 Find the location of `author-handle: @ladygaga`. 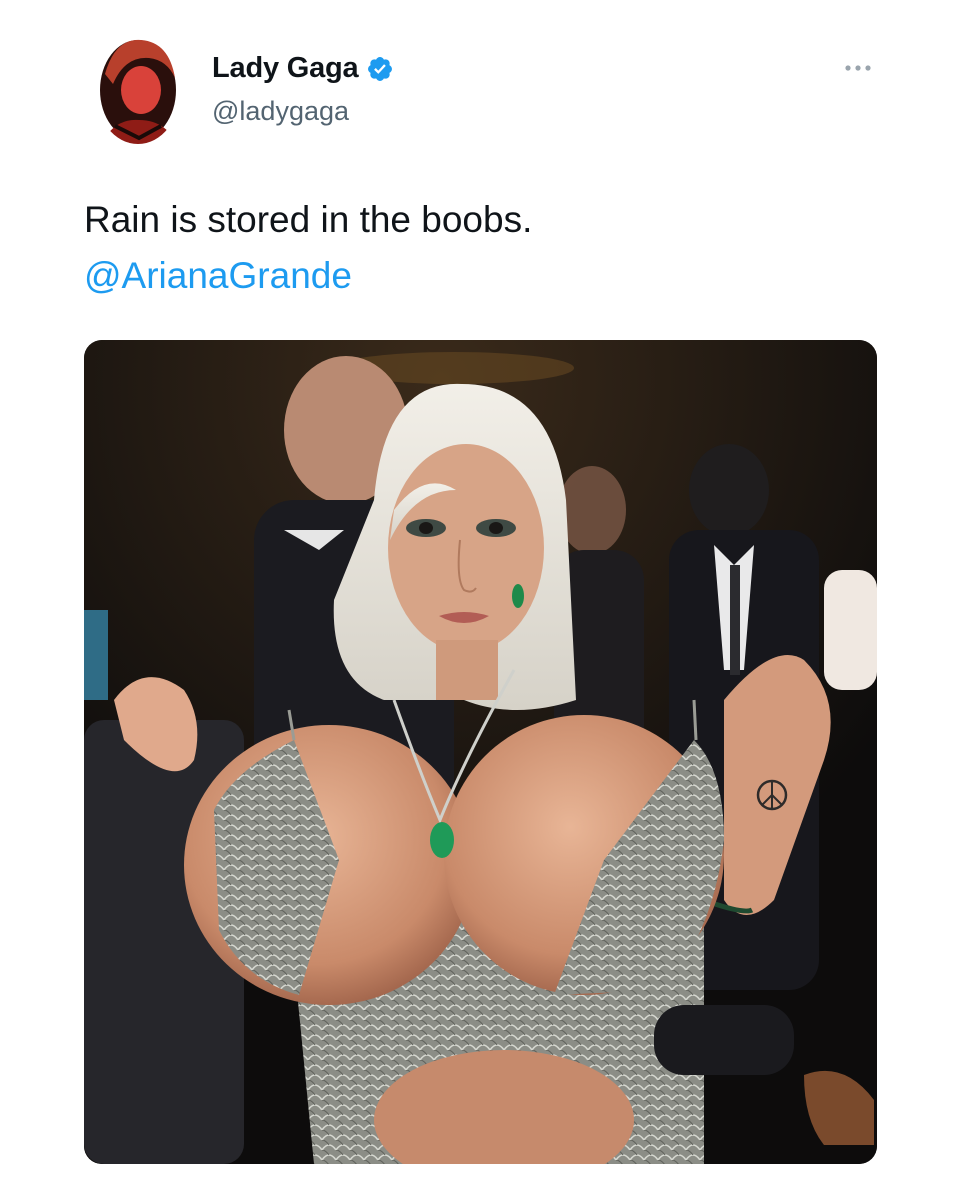

author-handle: @ladygaga is located at coordinates (280, 111).